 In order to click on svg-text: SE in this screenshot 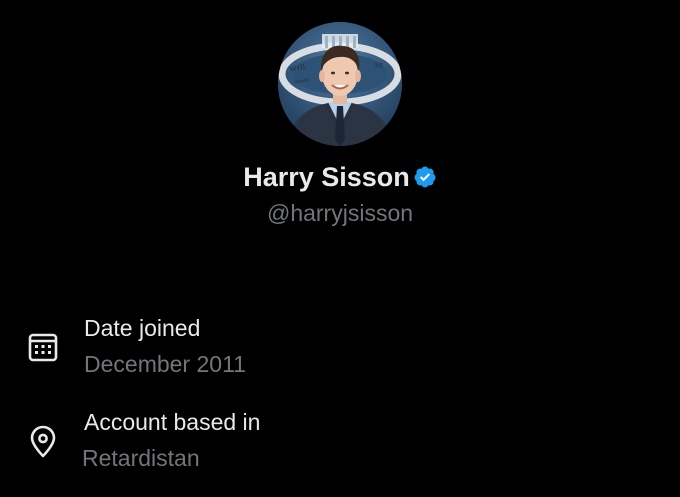, I will do `click(379, 65)`.